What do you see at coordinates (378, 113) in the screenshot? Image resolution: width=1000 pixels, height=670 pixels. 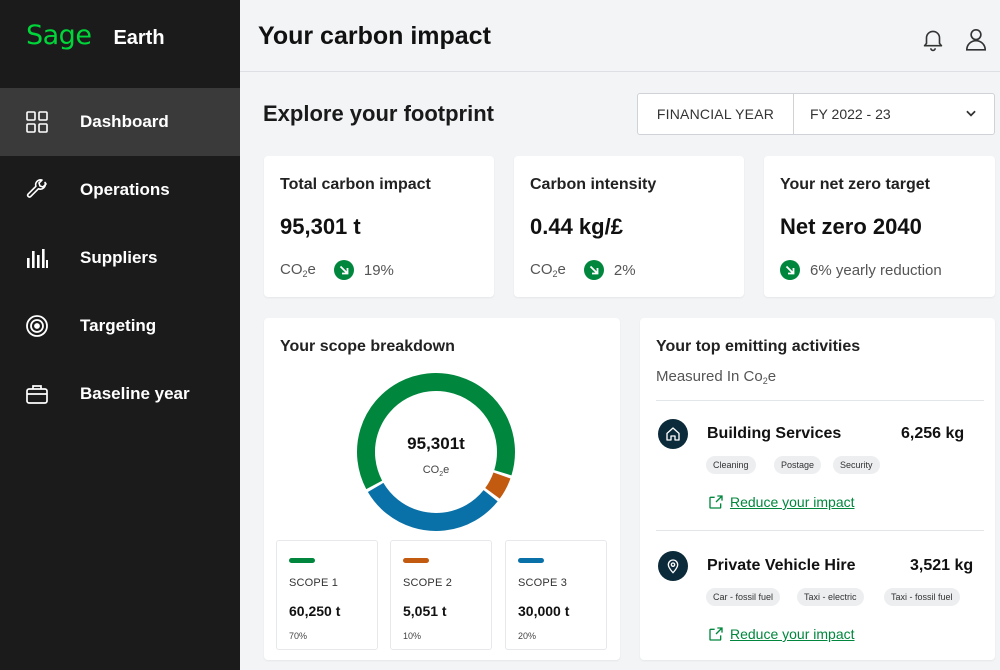 I see `section-title: Explore your footprint` at bounding box center [378, 113].